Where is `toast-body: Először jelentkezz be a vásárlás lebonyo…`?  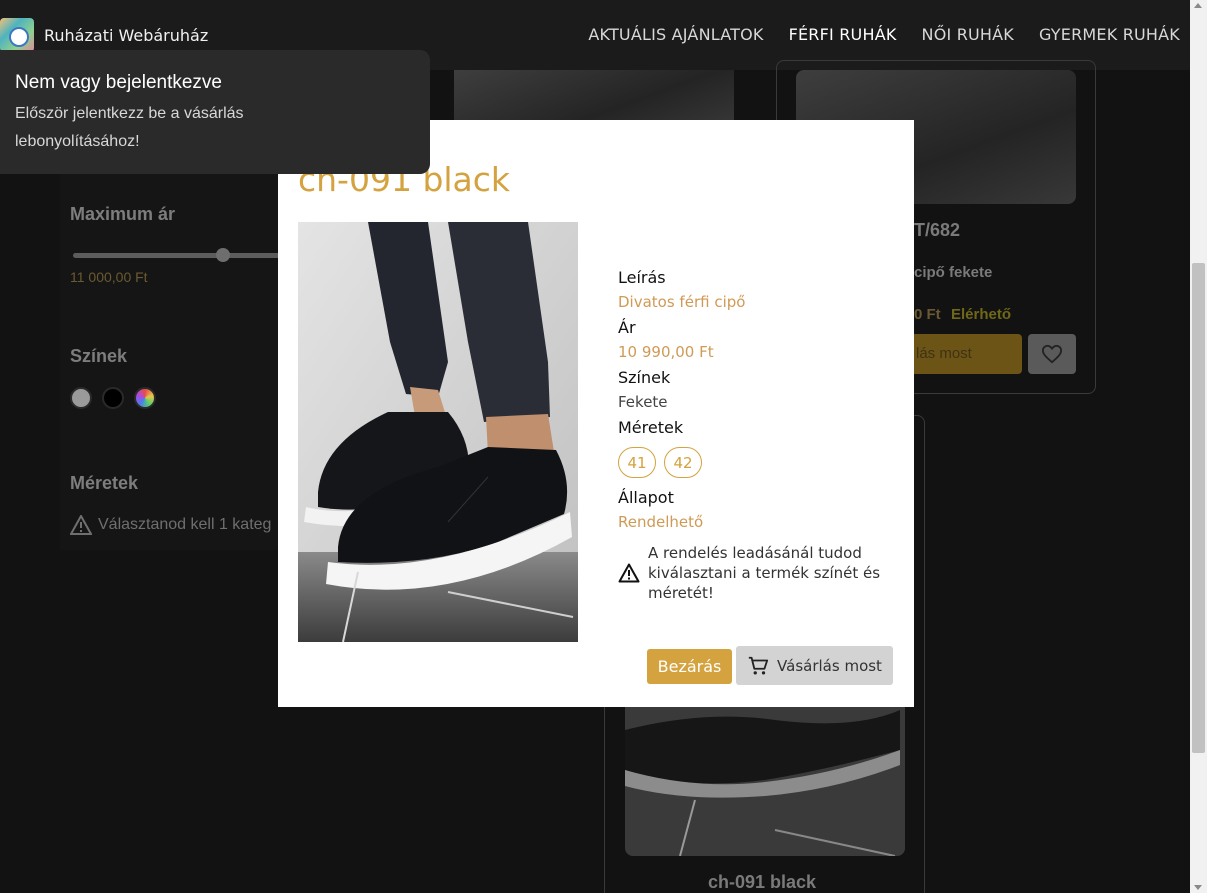
toast-body: Először jelentkezz be a vásárlás lebonyo… is located at coordinates (129, 127).